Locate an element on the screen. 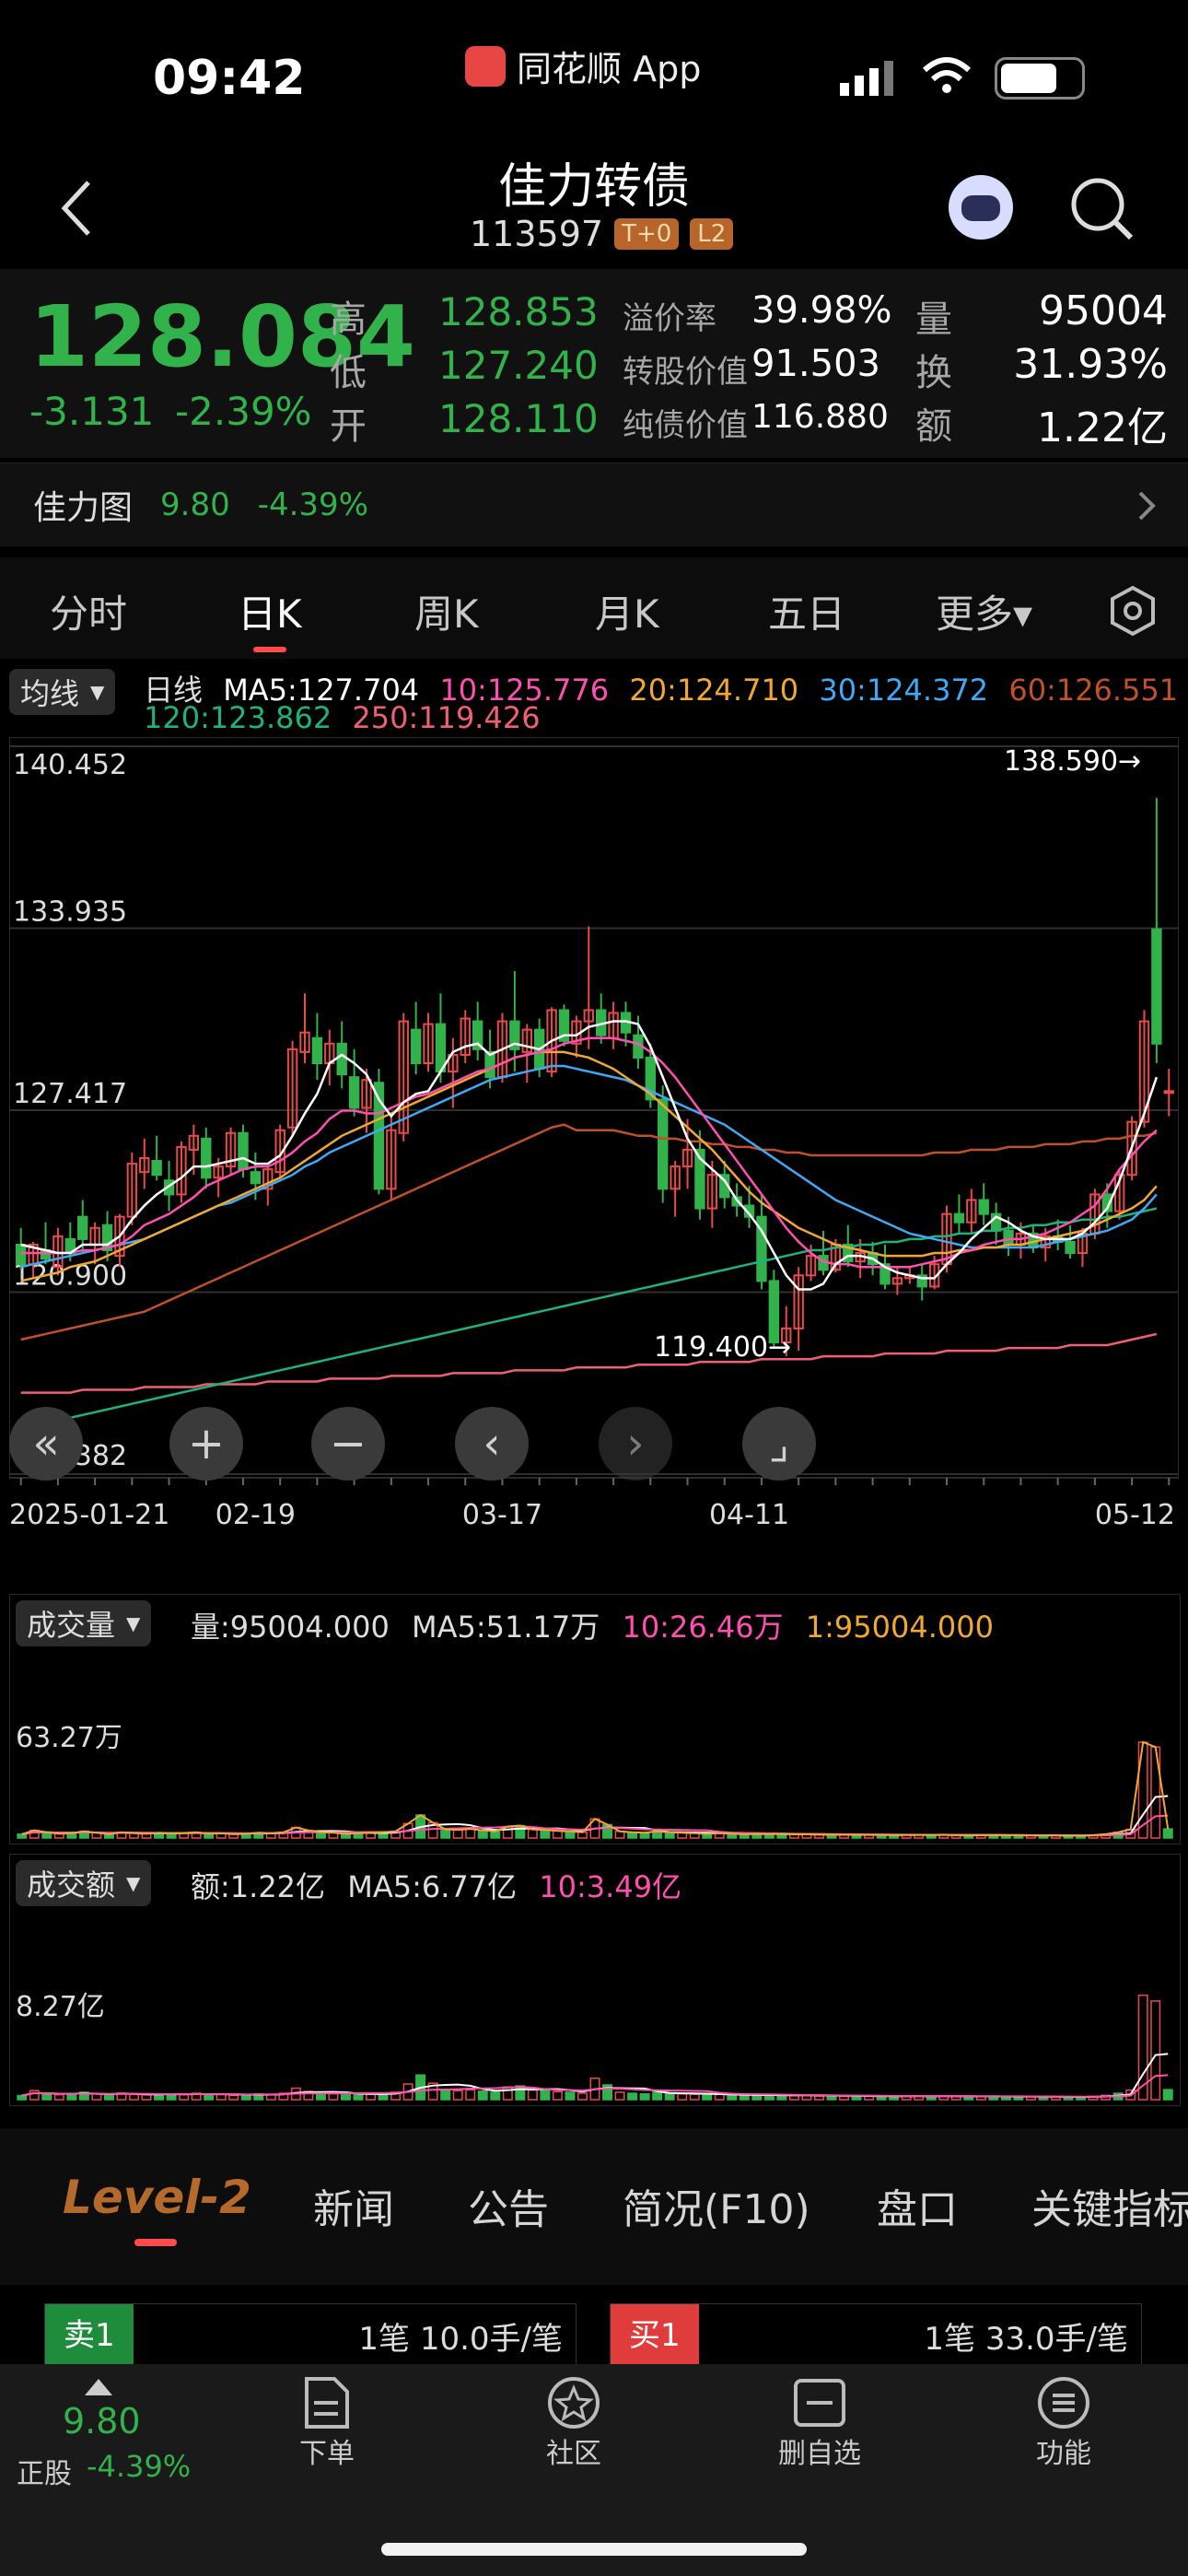 This screenshot has width=1188, height=2576. low-label: 低 is located at coordinates (348, 373).